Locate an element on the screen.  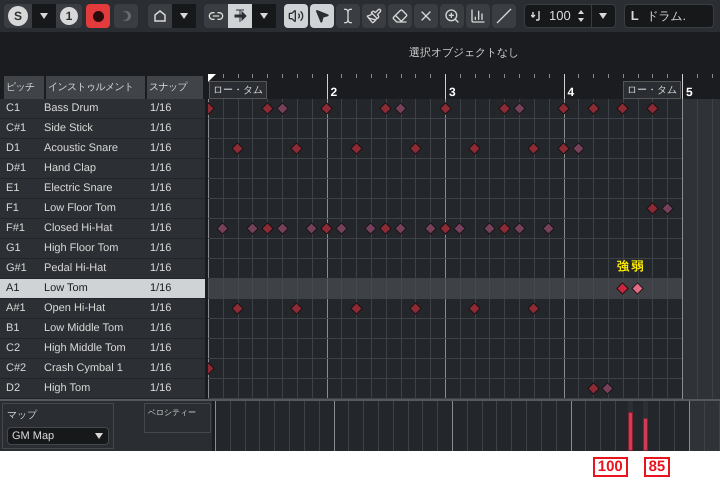
quantize-field: 100 is located at coordinates (570, 16).